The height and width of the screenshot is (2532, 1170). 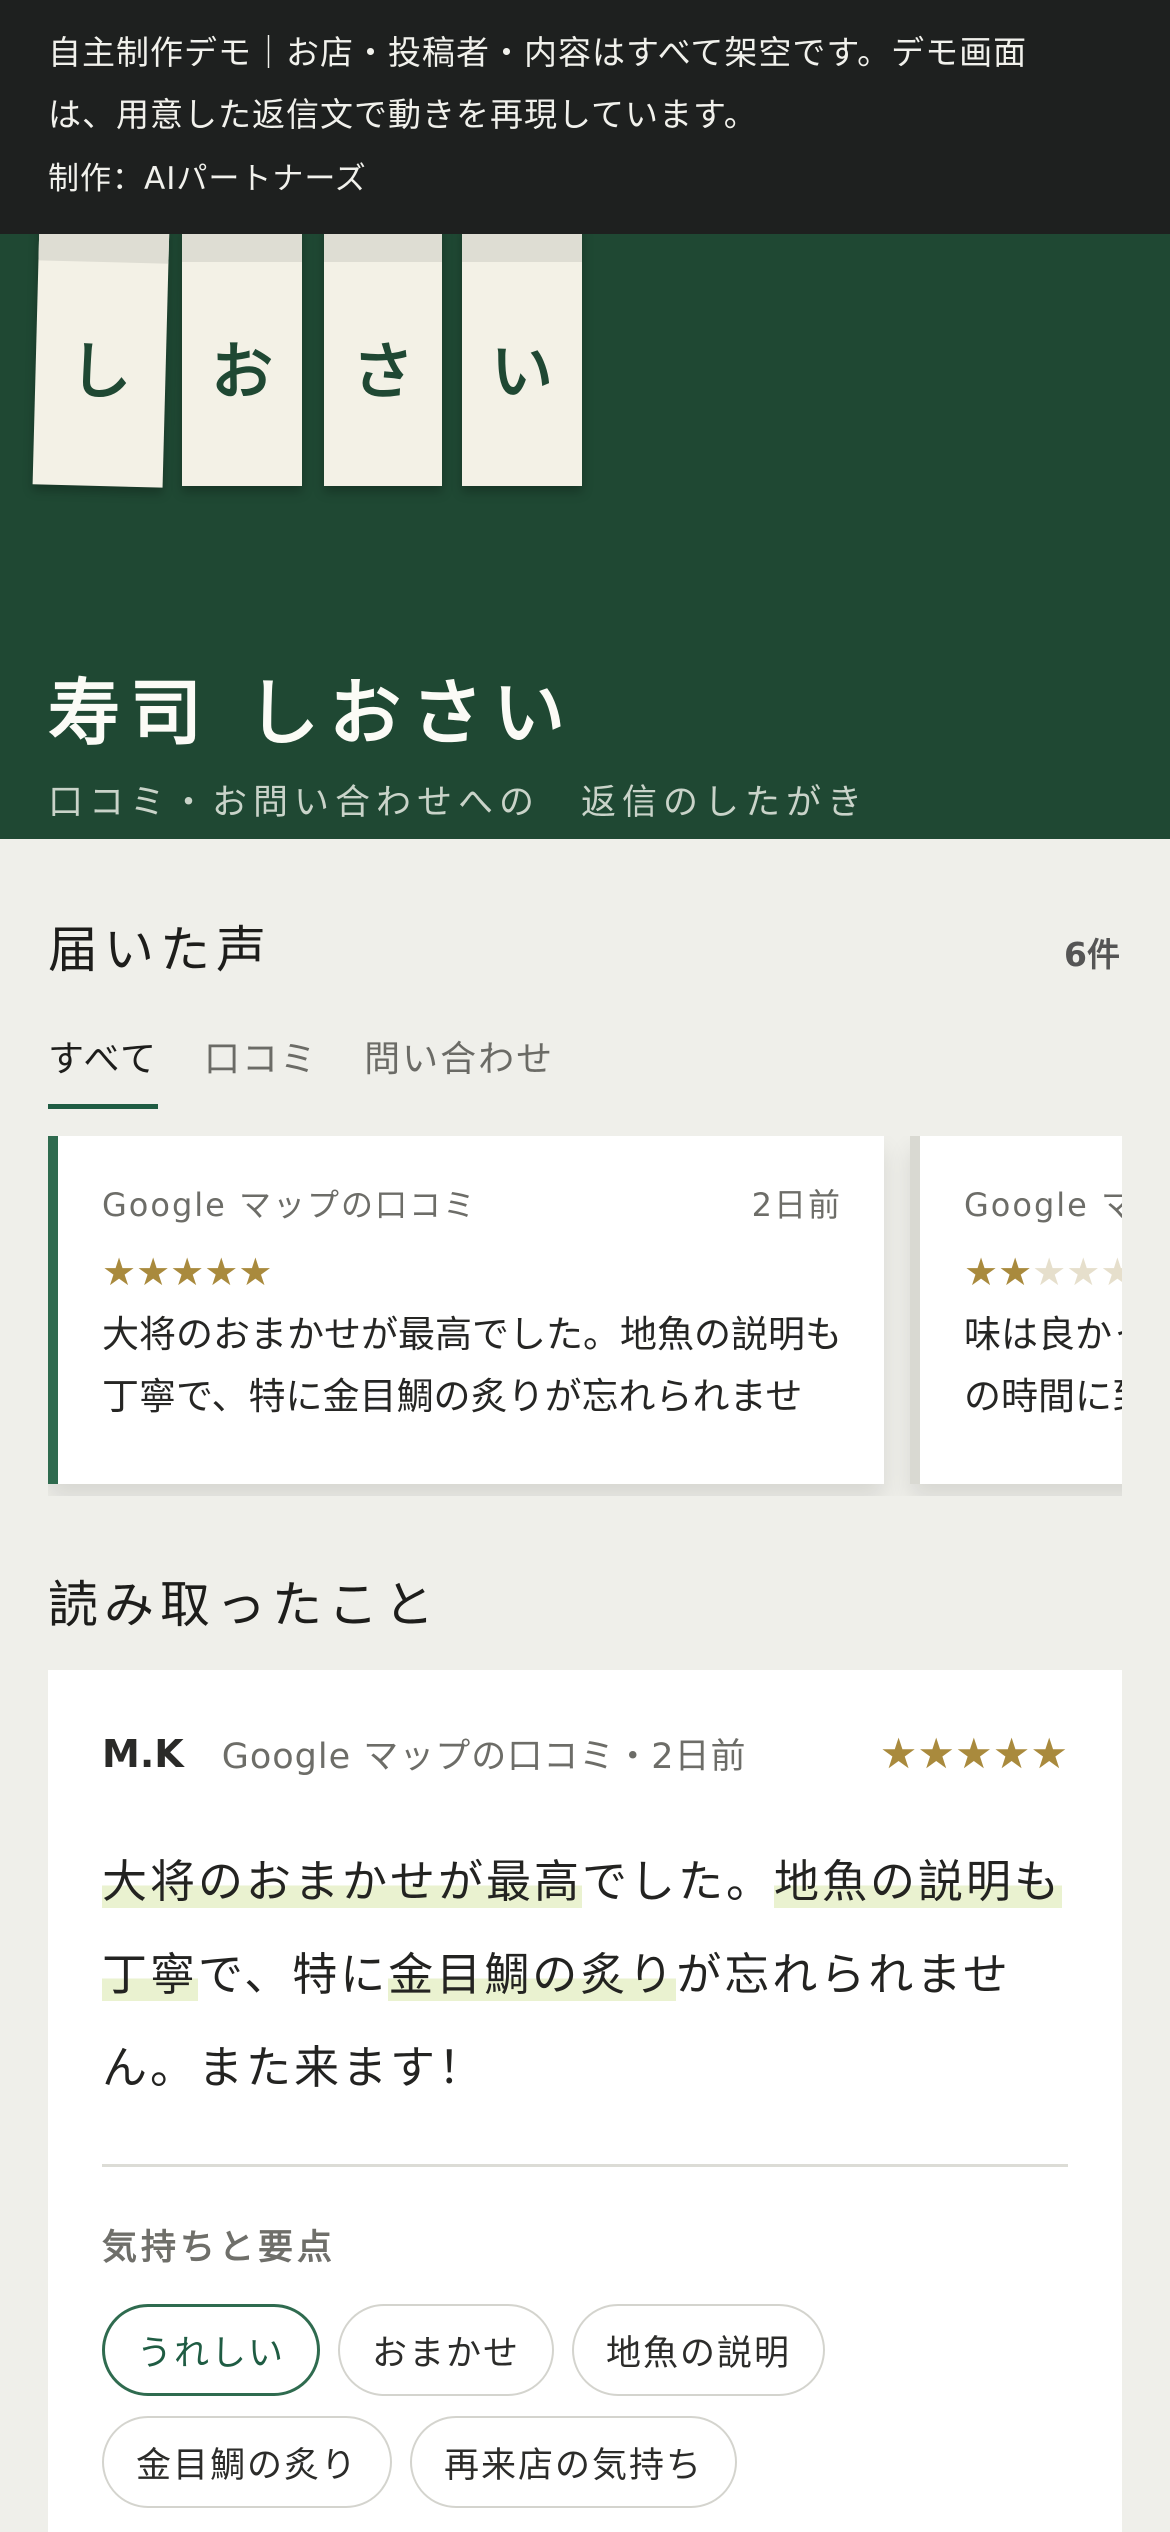 What do you see at coordinates (699, 2350) in the screenshot?
I see `keyword-chip: 地魚の説明` at bounding box center [699, 2350].